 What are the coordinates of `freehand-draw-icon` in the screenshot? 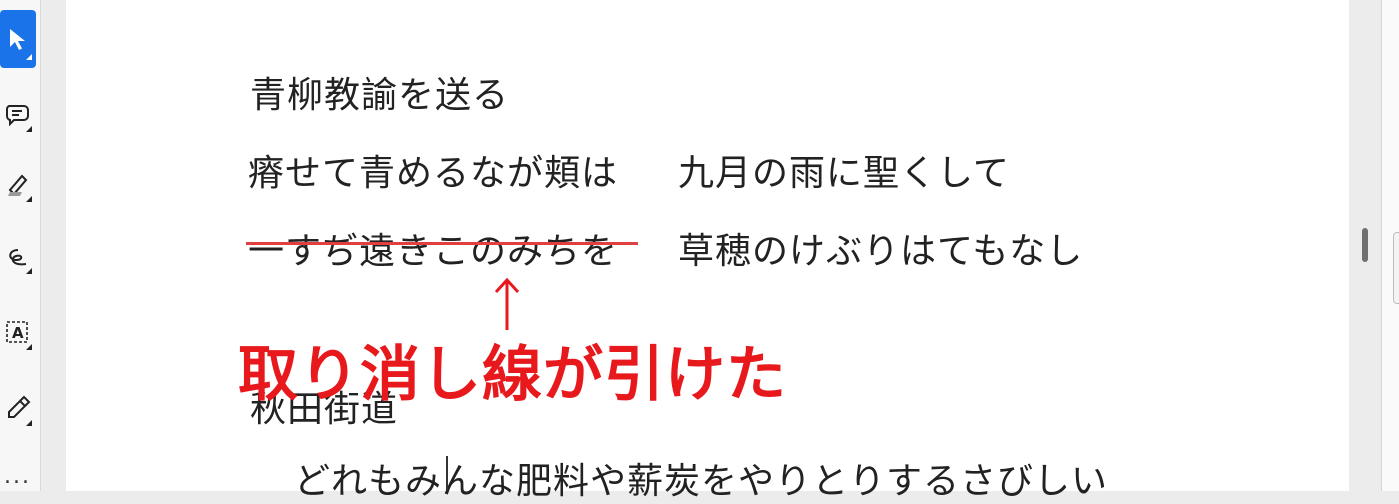 It's located at (18, 257).